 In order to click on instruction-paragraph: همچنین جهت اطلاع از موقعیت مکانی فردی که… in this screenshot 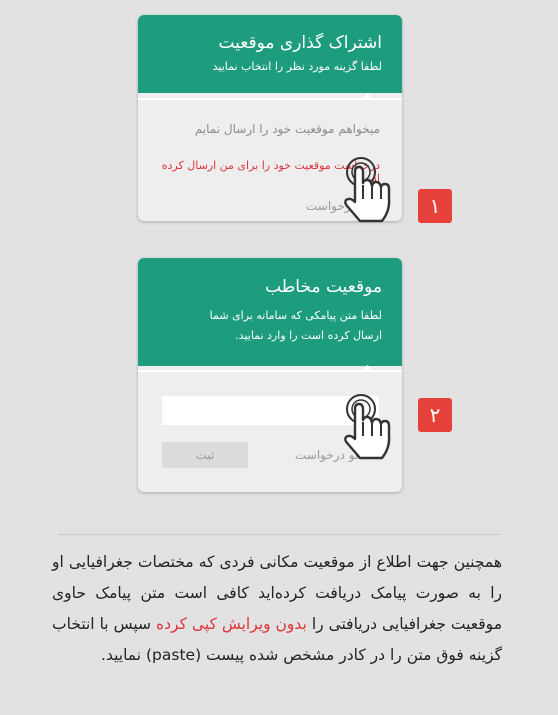, I will do `click(277, 609)`.